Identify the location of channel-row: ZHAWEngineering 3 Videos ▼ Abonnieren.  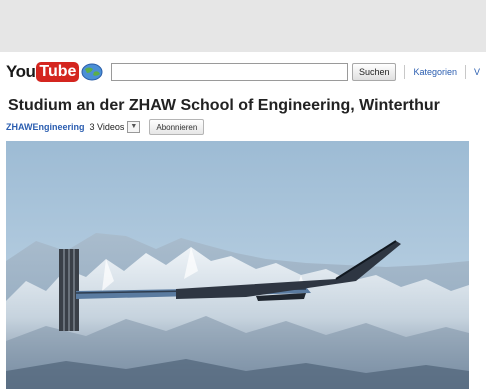
(105, 127).